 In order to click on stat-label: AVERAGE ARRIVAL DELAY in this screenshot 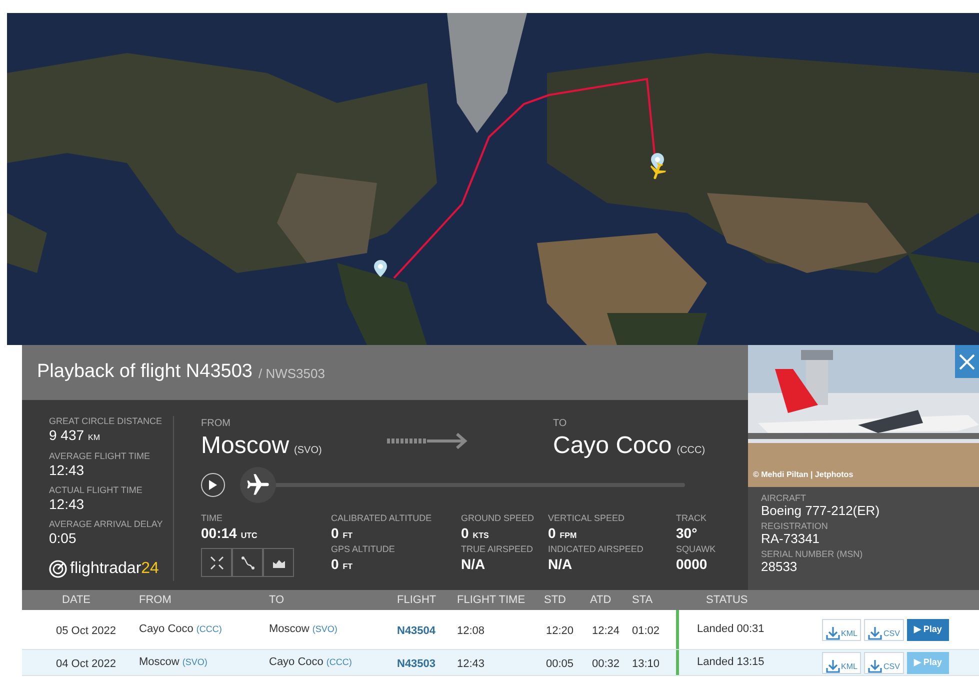, I will do `click(106, 524)`.